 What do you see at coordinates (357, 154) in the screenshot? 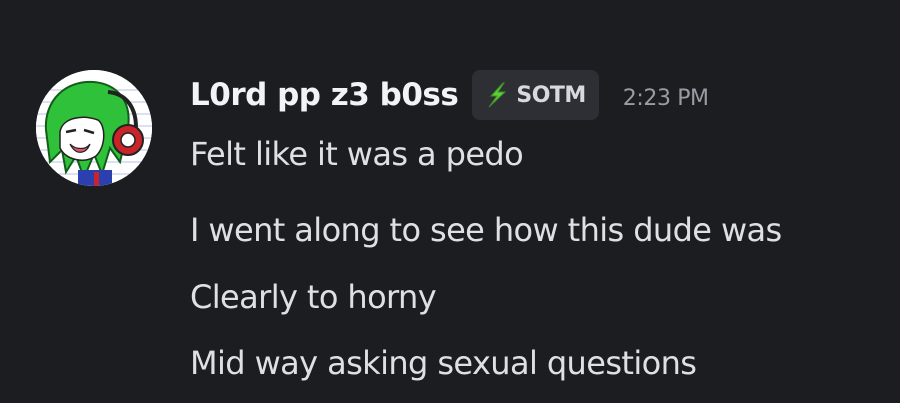
I see `message-line: Felt like it was a pedo` at bounding box center [357, 154].